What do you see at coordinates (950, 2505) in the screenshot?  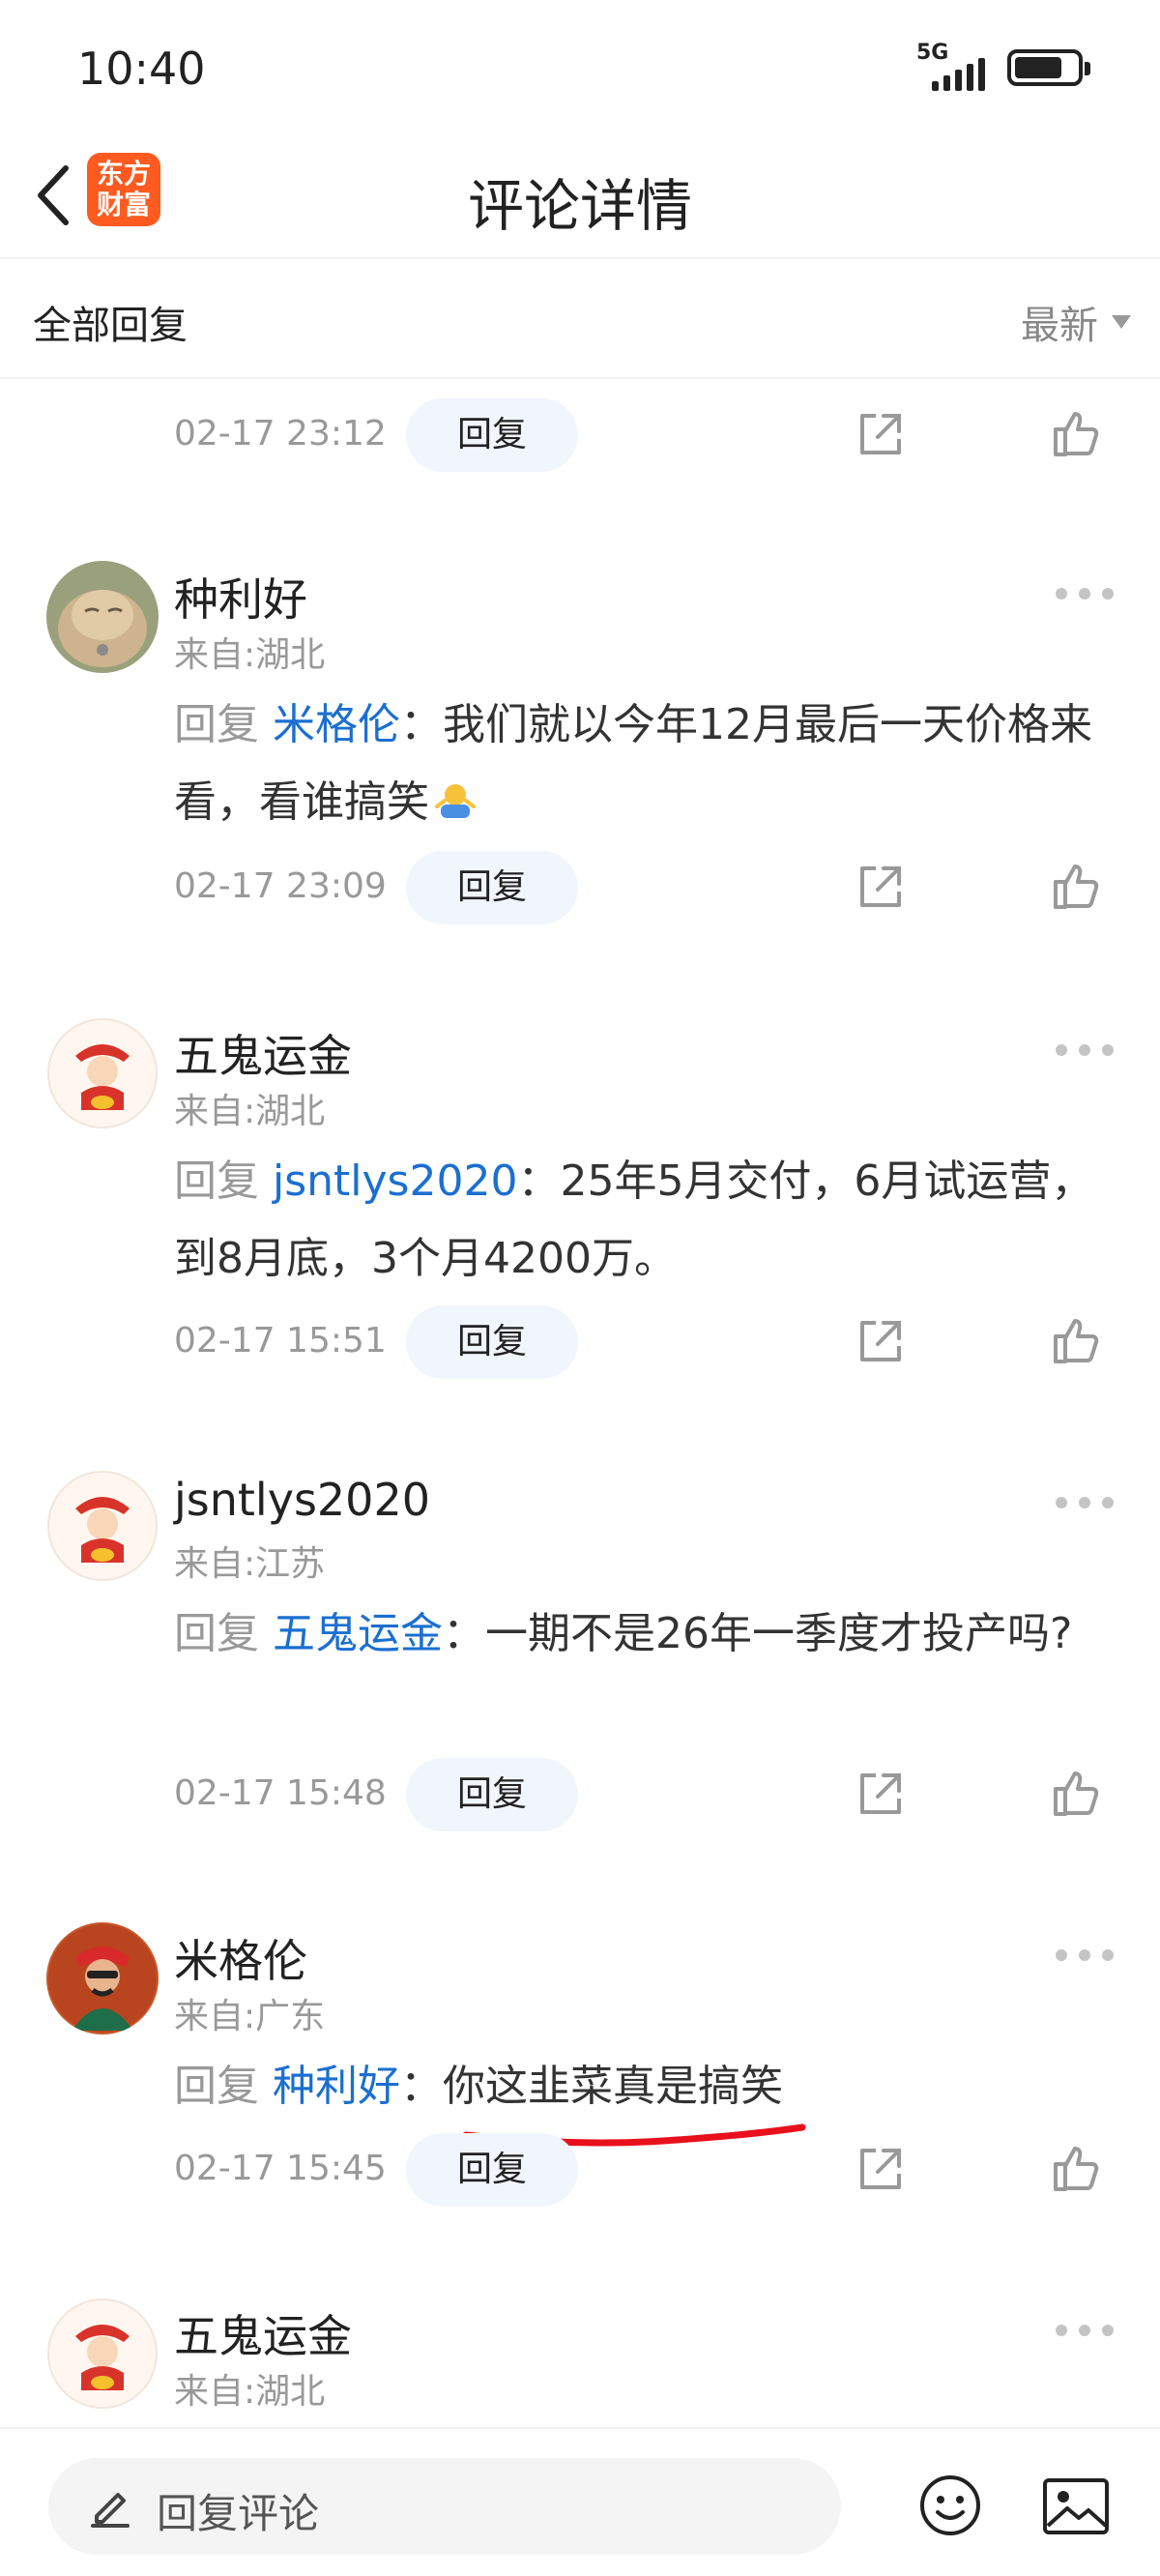 I see `emoji-icon` at bounding box center [950, 2505].